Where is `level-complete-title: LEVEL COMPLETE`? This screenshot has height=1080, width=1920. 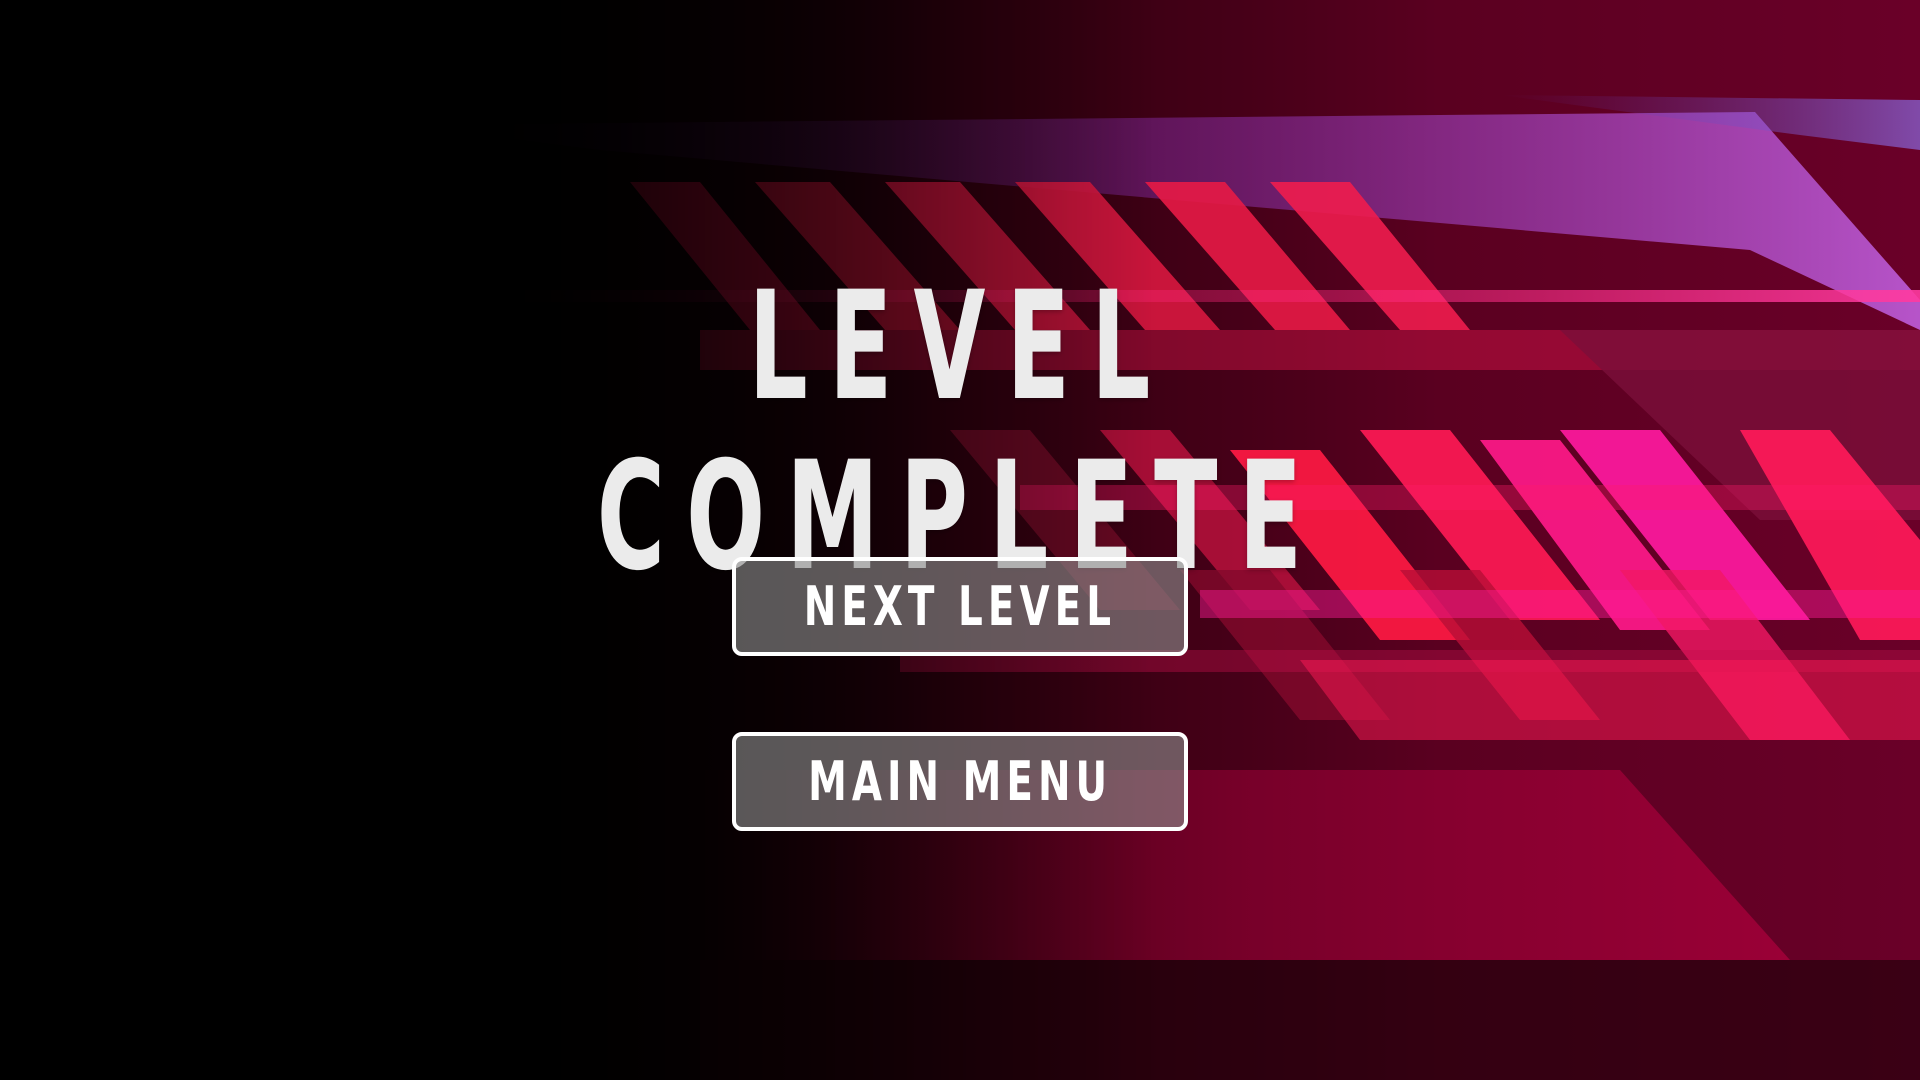 level-complete-title: LEVEL COMPLETE is located at coordinates (960, 432).